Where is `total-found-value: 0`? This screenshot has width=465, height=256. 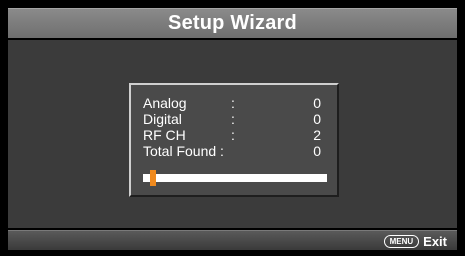 total-found-value: 0 is located at coordinates (317, 151).